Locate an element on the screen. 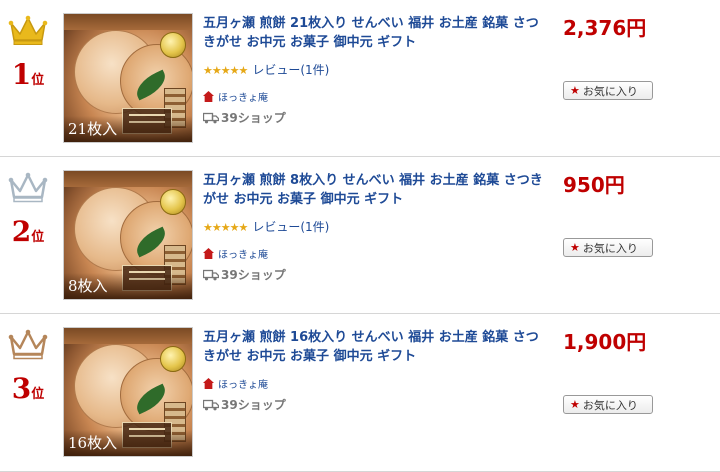 The height and width of the screenshot is (472, 720). rank-badge: 3位 is located at coordinates (28, 366).